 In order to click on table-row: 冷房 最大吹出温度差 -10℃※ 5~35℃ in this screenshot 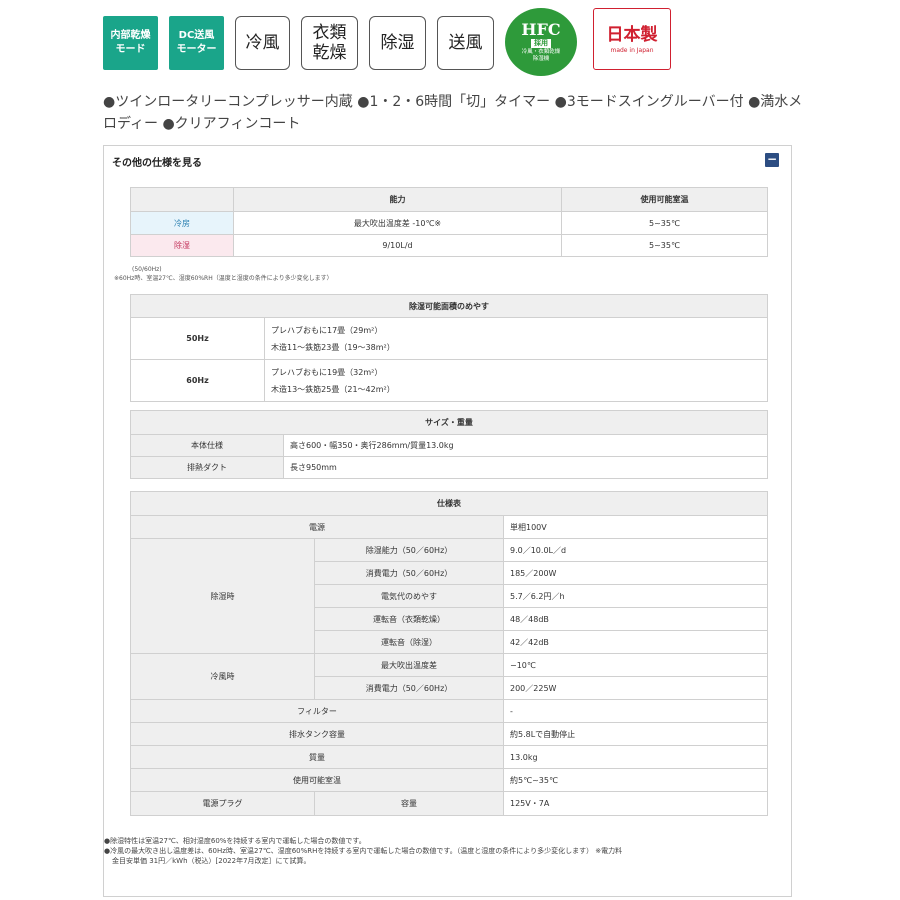, I will do `click(449, 223)`.